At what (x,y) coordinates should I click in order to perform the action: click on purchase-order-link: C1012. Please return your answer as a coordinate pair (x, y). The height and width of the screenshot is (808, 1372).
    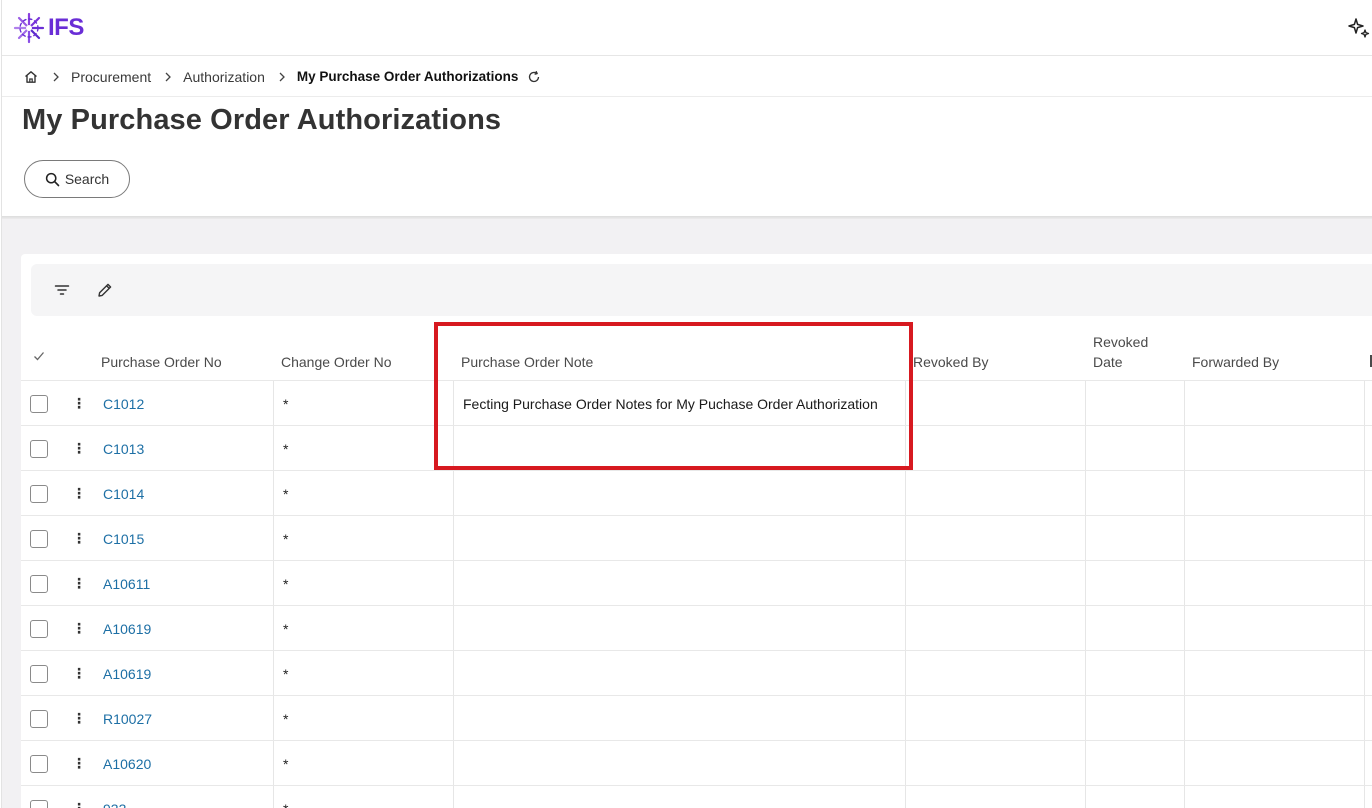
    Looking at the image, I should click on (123, 403).